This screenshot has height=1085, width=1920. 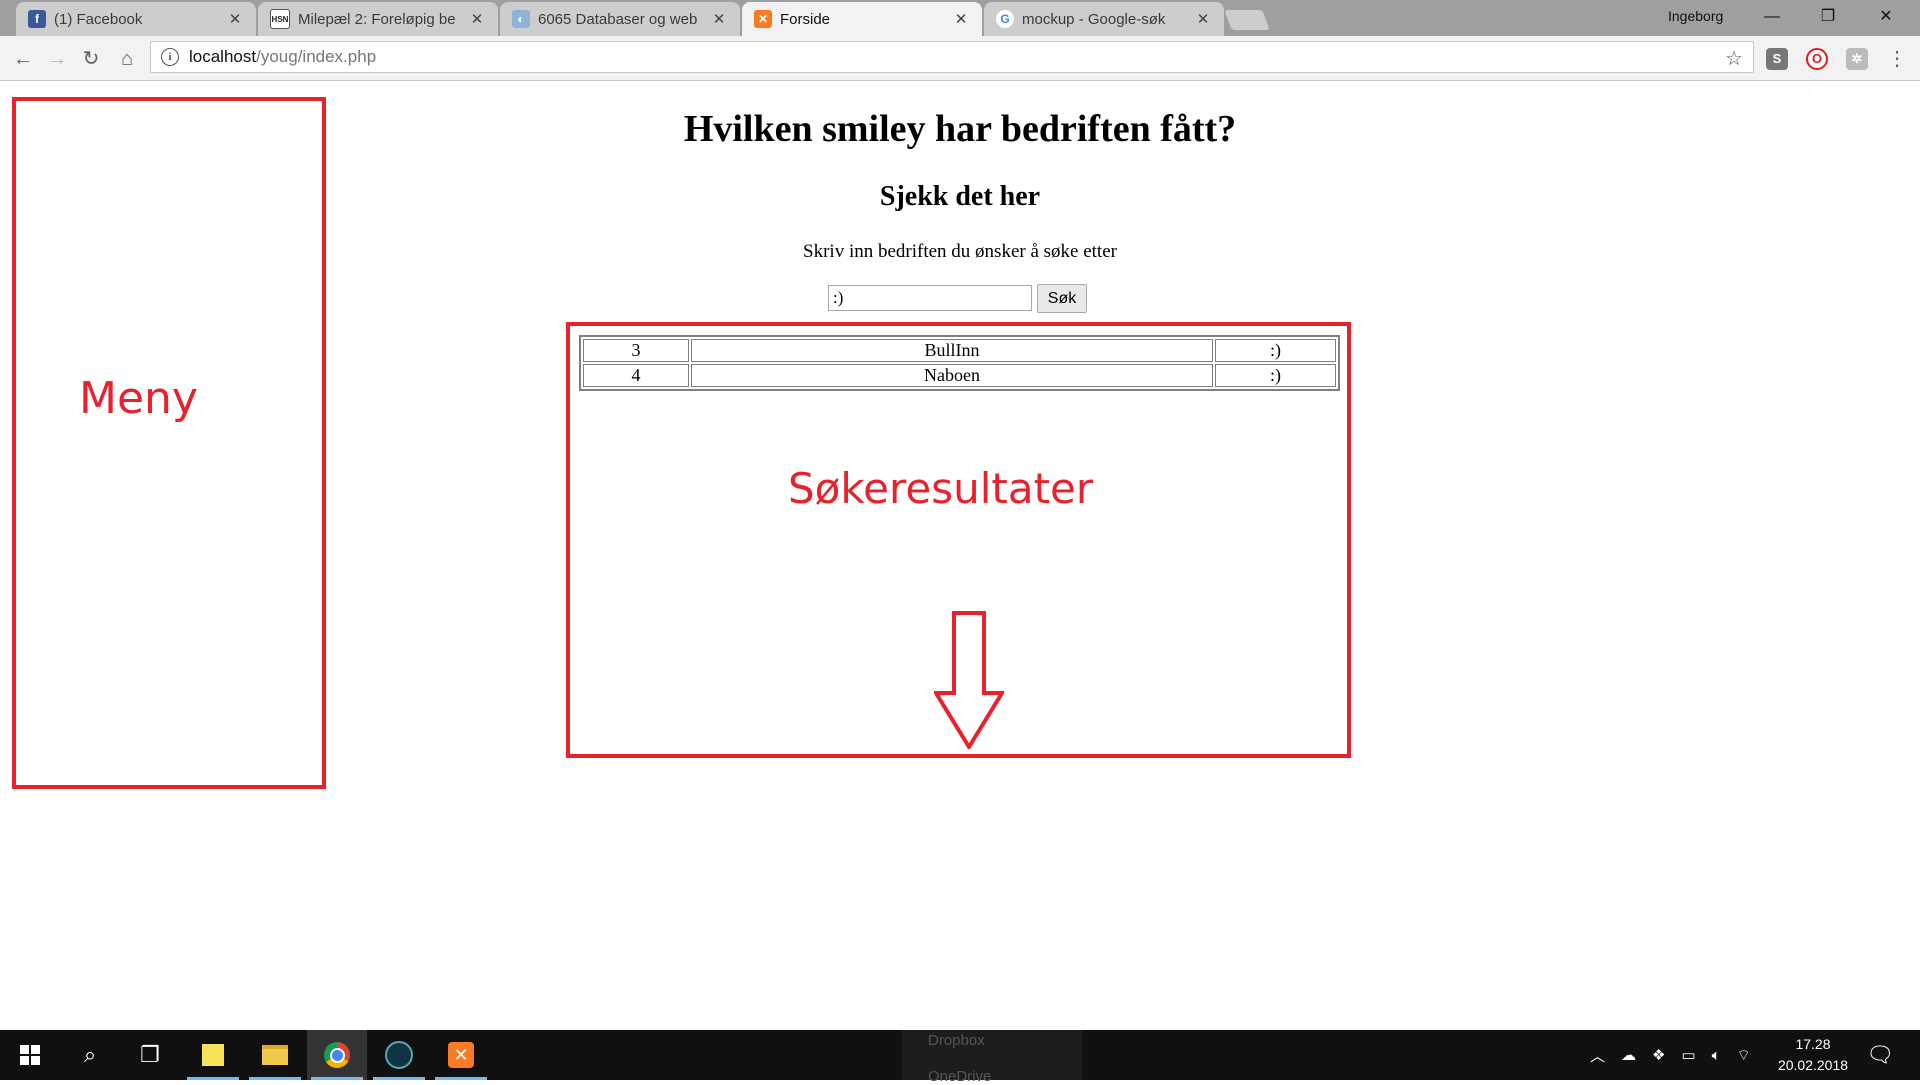 What do you see at coordinates (150, 1055) in the screenshot?
I see `task-view-icon: ❐` at bounding box center [150, 1055].